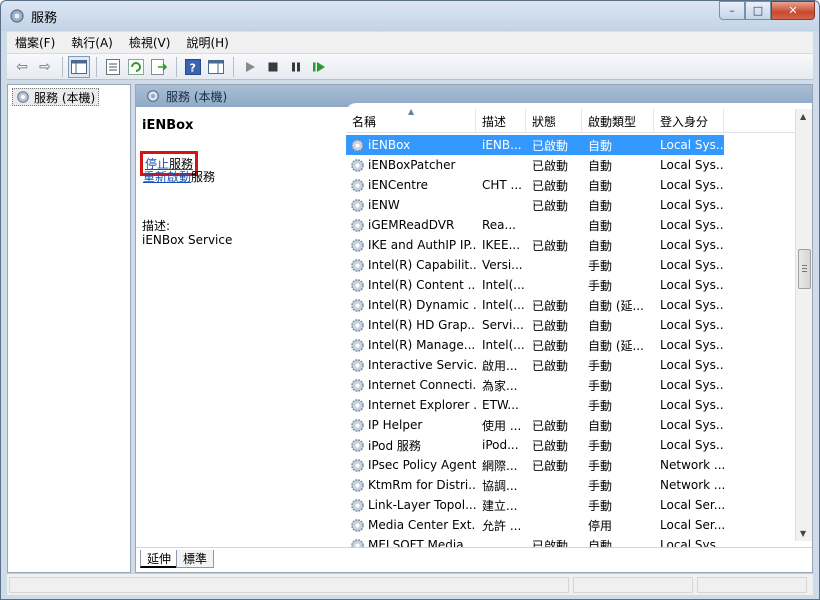 The height and width of the screenshot is (600, 820). What do you see at coordinates (554, 485) in the screenshot?
I see `service-status` at bounding box center [554, 485].